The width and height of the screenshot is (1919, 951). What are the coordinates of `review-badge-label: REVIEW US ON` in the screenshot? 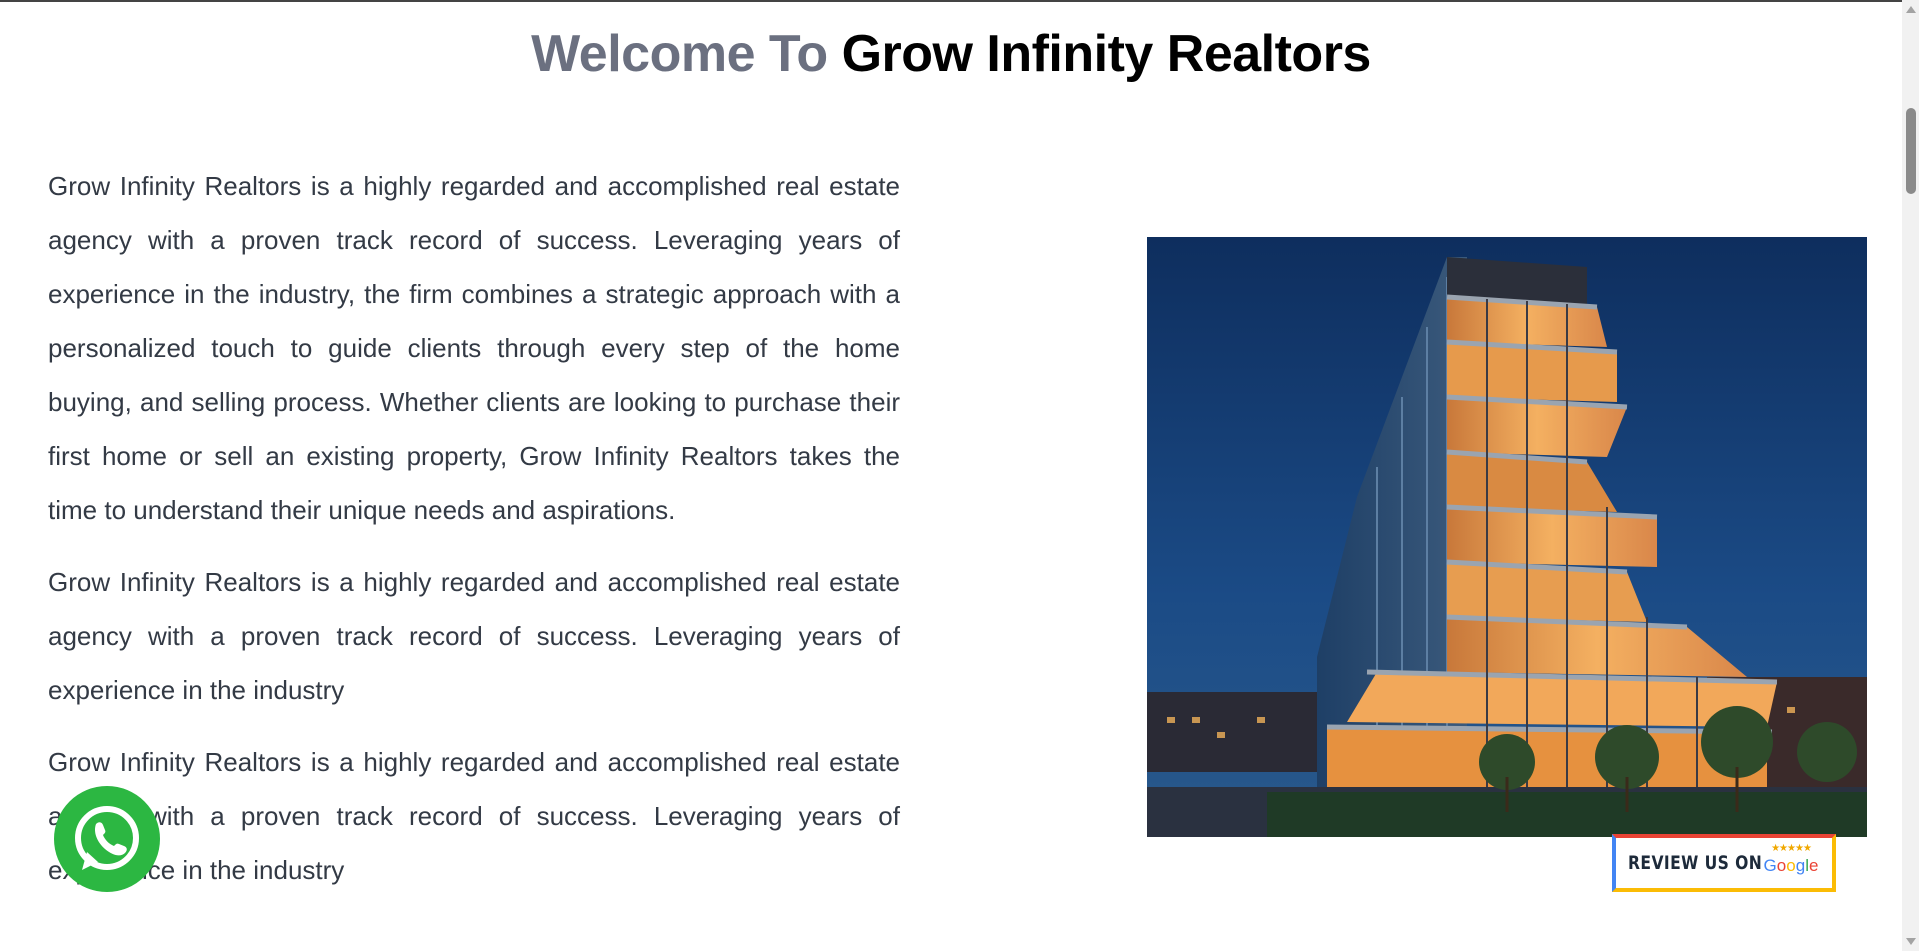 It's located at (1695, 863).